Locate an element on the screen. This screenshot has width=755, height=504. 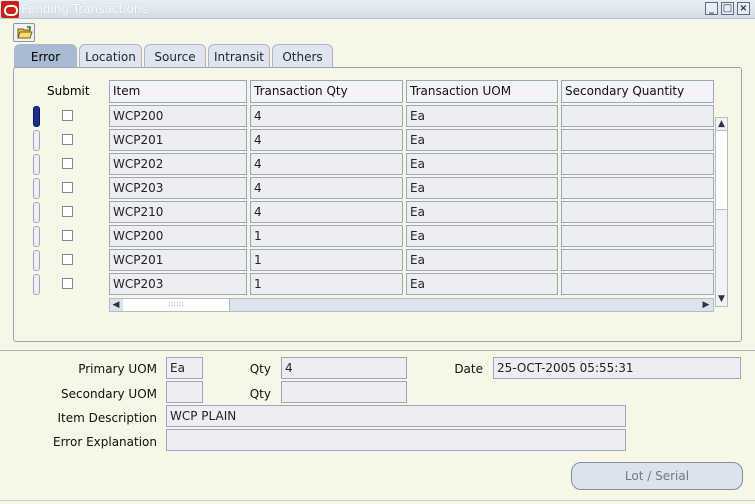
vertical-scroll-thumb is located at coordinates (721, 170).